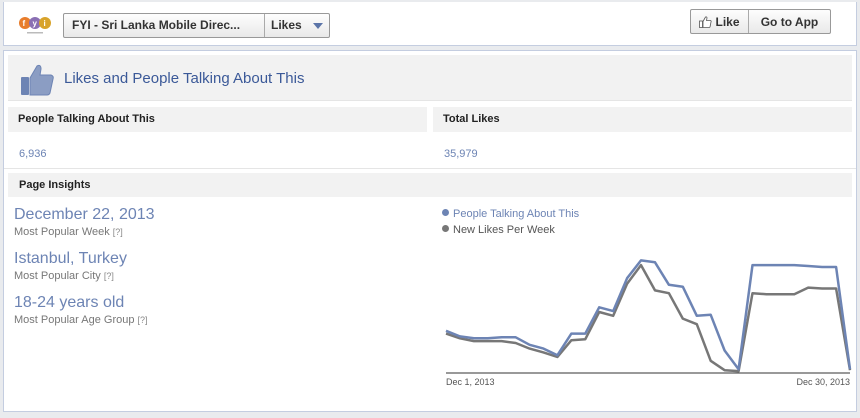 This screenshot has width=860, height=418. What do you see at coordinates (217, 133) in the screenshot?
I see `people-talking-box: People Talking About This 6,936` at bounding box center [217, 133].